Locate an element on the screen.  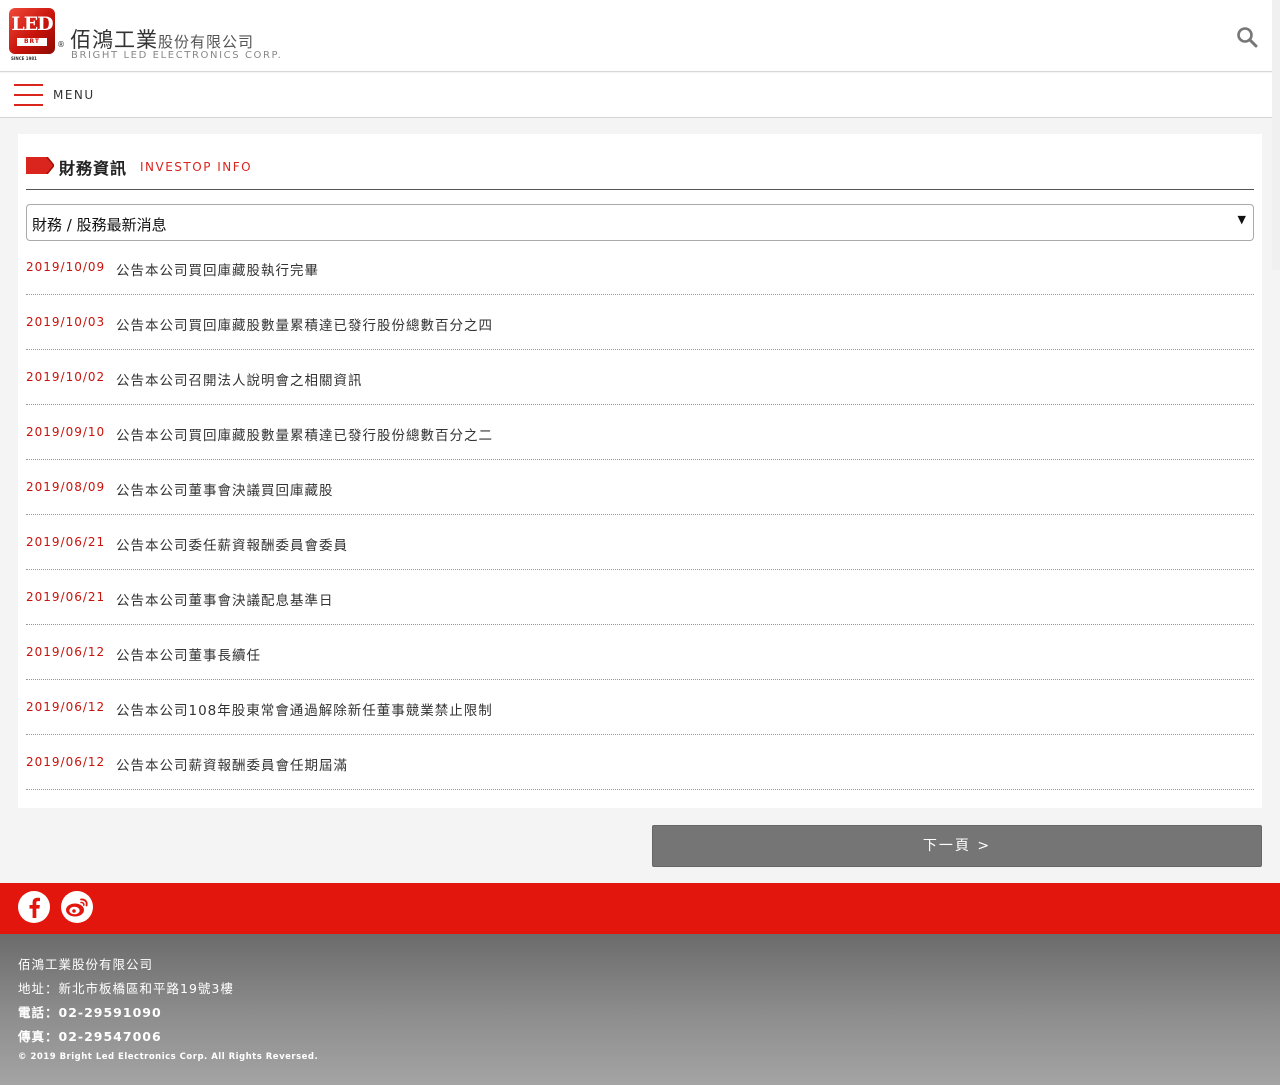
news-date: 2019/10/03 is located at coordinates (66, 322).